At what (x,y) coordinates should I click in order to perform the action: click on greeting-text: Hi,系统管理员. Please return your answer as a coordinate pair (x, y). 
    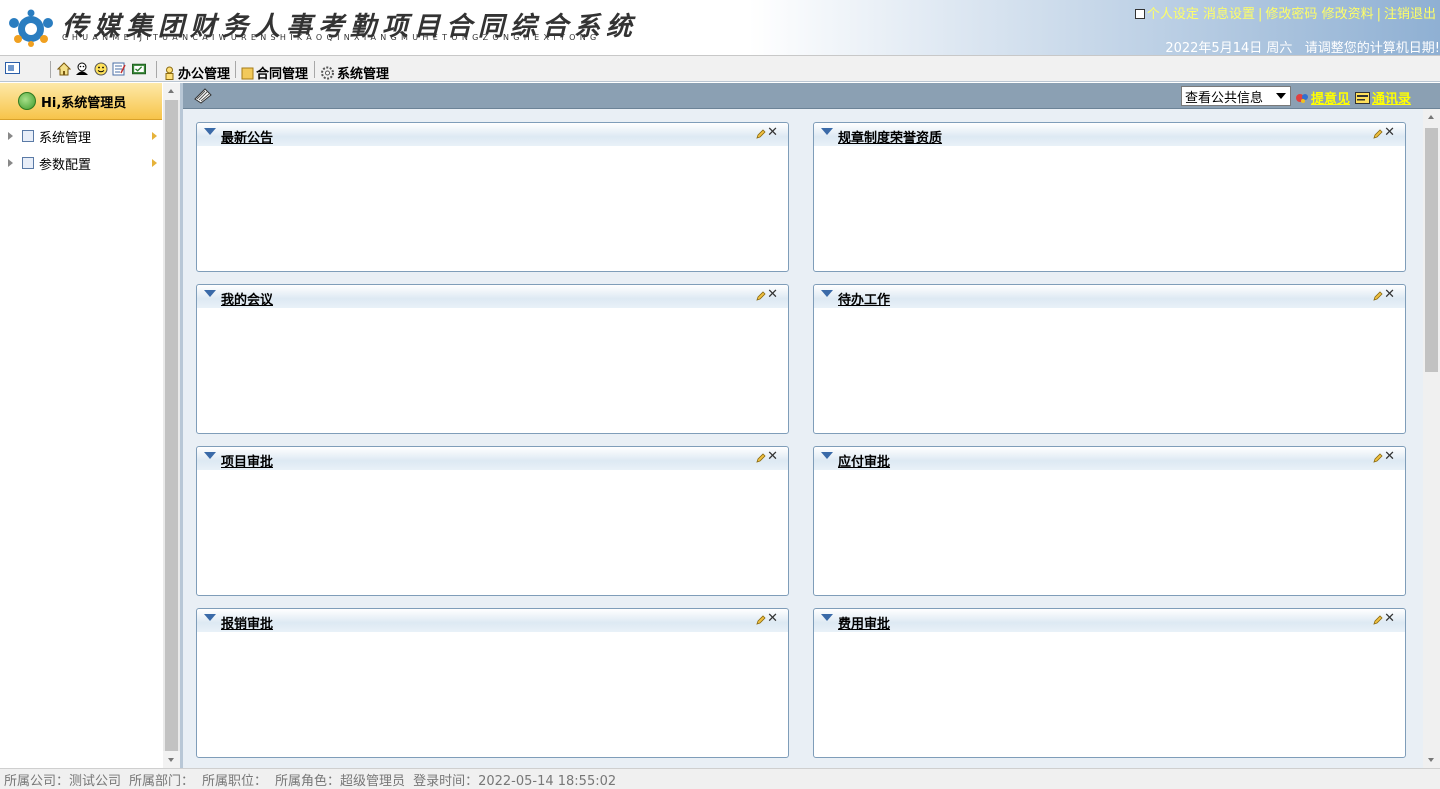
    Looking at the image, I should click on (84, 103).